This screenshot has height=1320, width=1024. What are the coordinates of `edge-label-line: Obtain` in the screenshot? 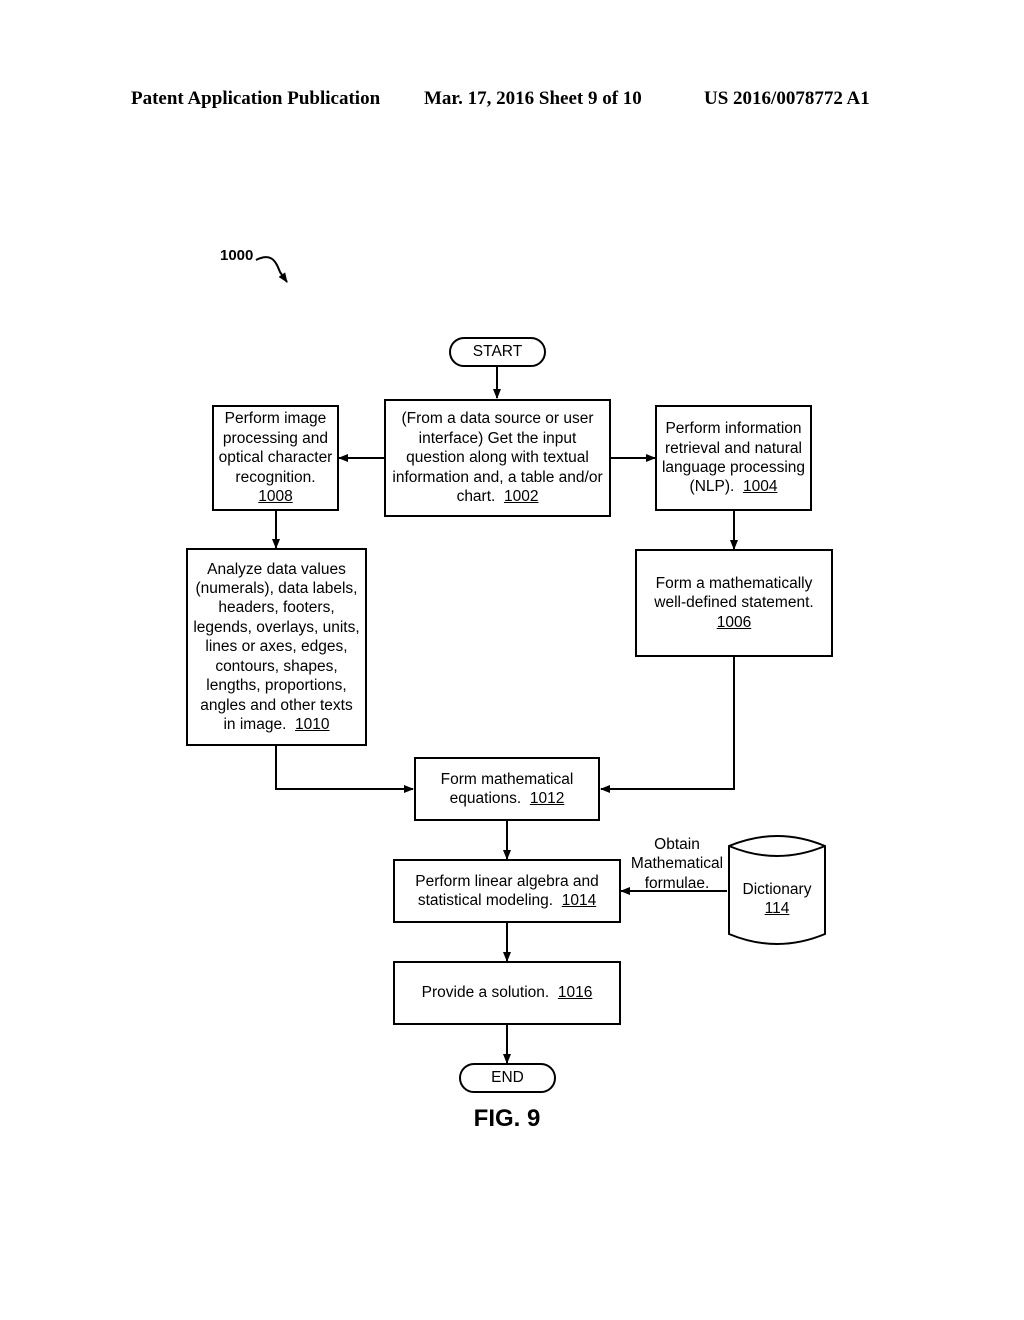 It's located at (677, 844).